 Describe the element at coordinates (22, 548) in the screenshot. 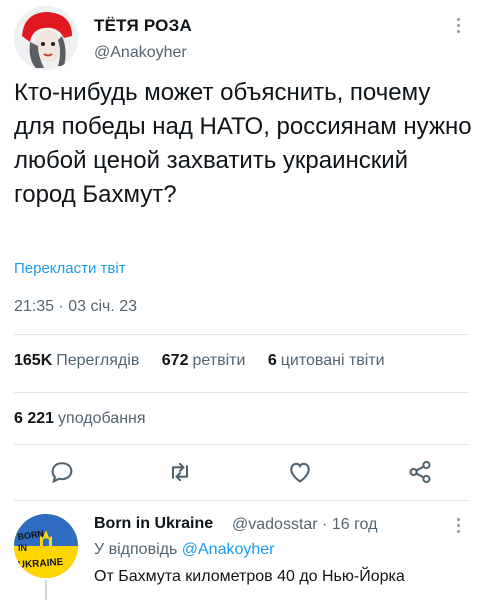

I see `svg-text: IN` at that location.